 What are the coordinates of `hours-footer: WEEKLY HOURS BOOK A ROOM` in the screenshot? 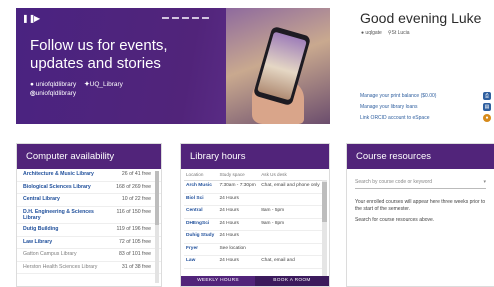 It's located at (255, 281).